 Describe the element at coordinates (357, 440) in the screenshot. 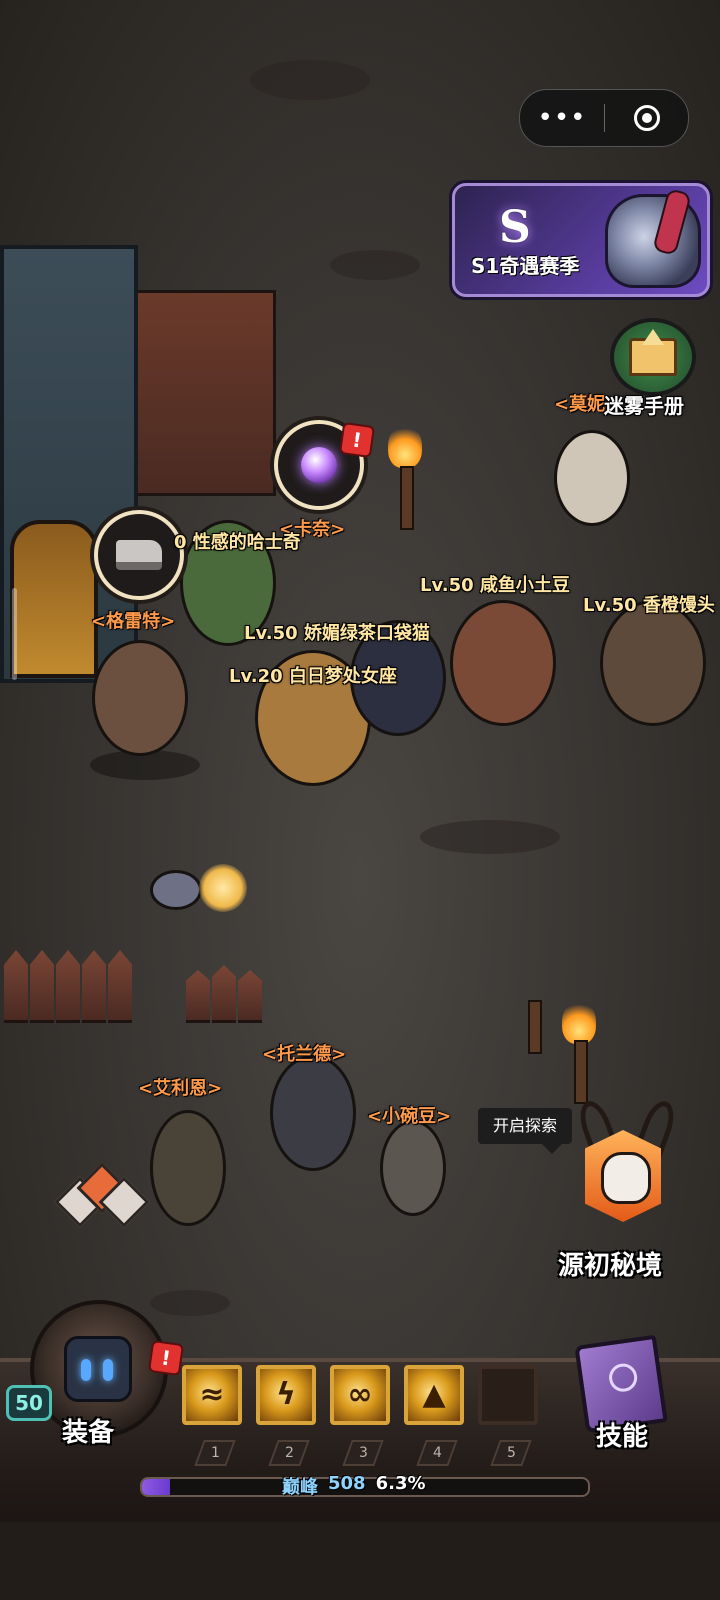

I see `alert-badge-icon: !` at that location.